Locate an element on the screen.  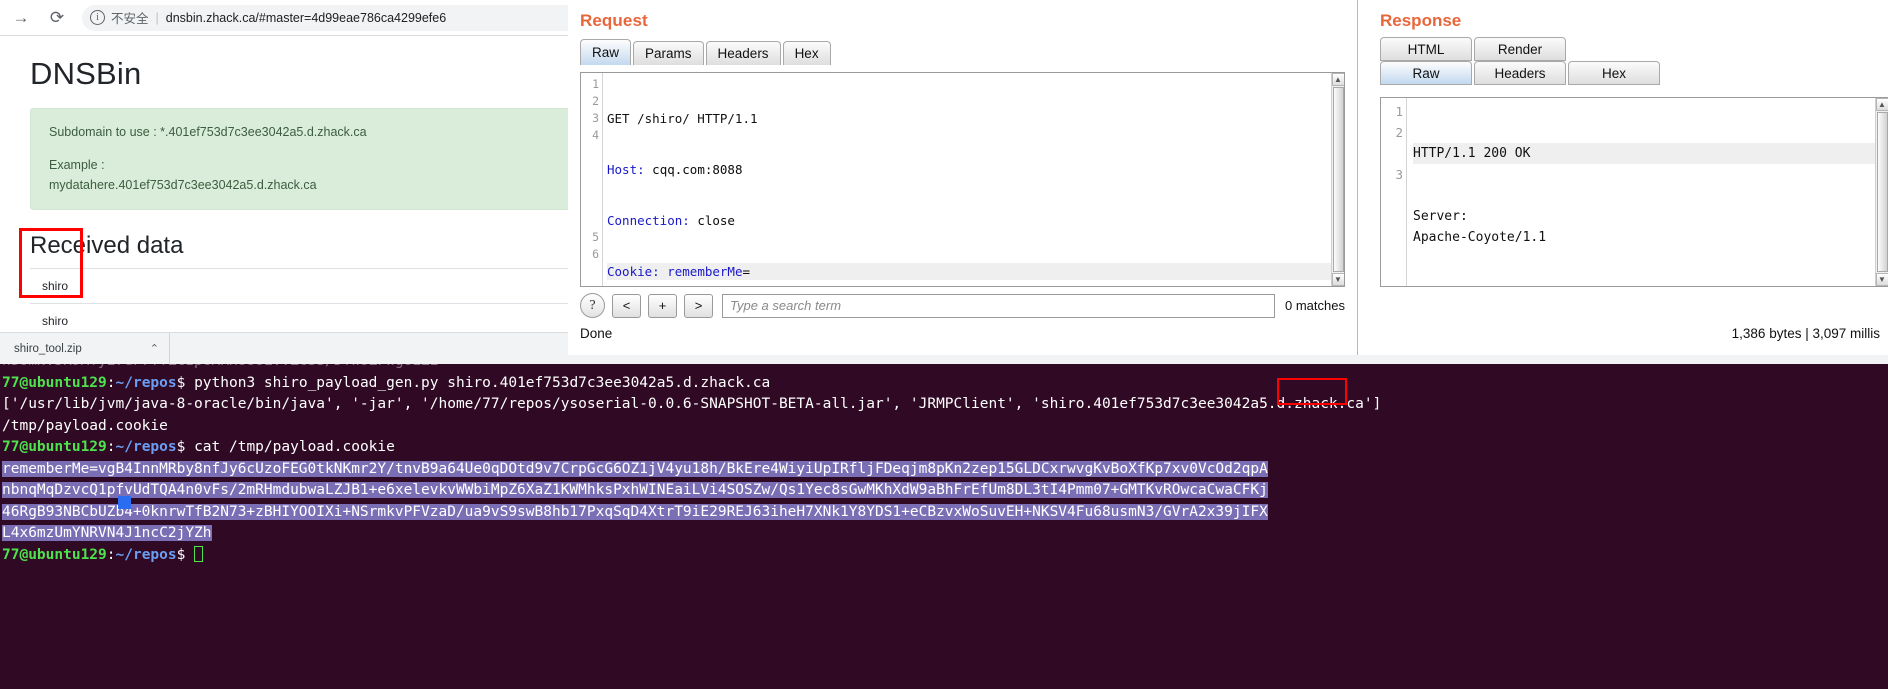
terminal-prompt-line: 77@ubuntu129:~/repos$ is located at coordinates (944, 556).